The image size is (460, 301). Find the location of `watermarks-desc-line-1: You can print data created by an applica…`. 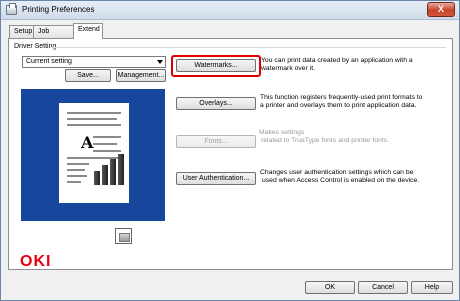

watermarks-desc-line-1: You can print data created by an applica… is located at coordinates (337, 60).